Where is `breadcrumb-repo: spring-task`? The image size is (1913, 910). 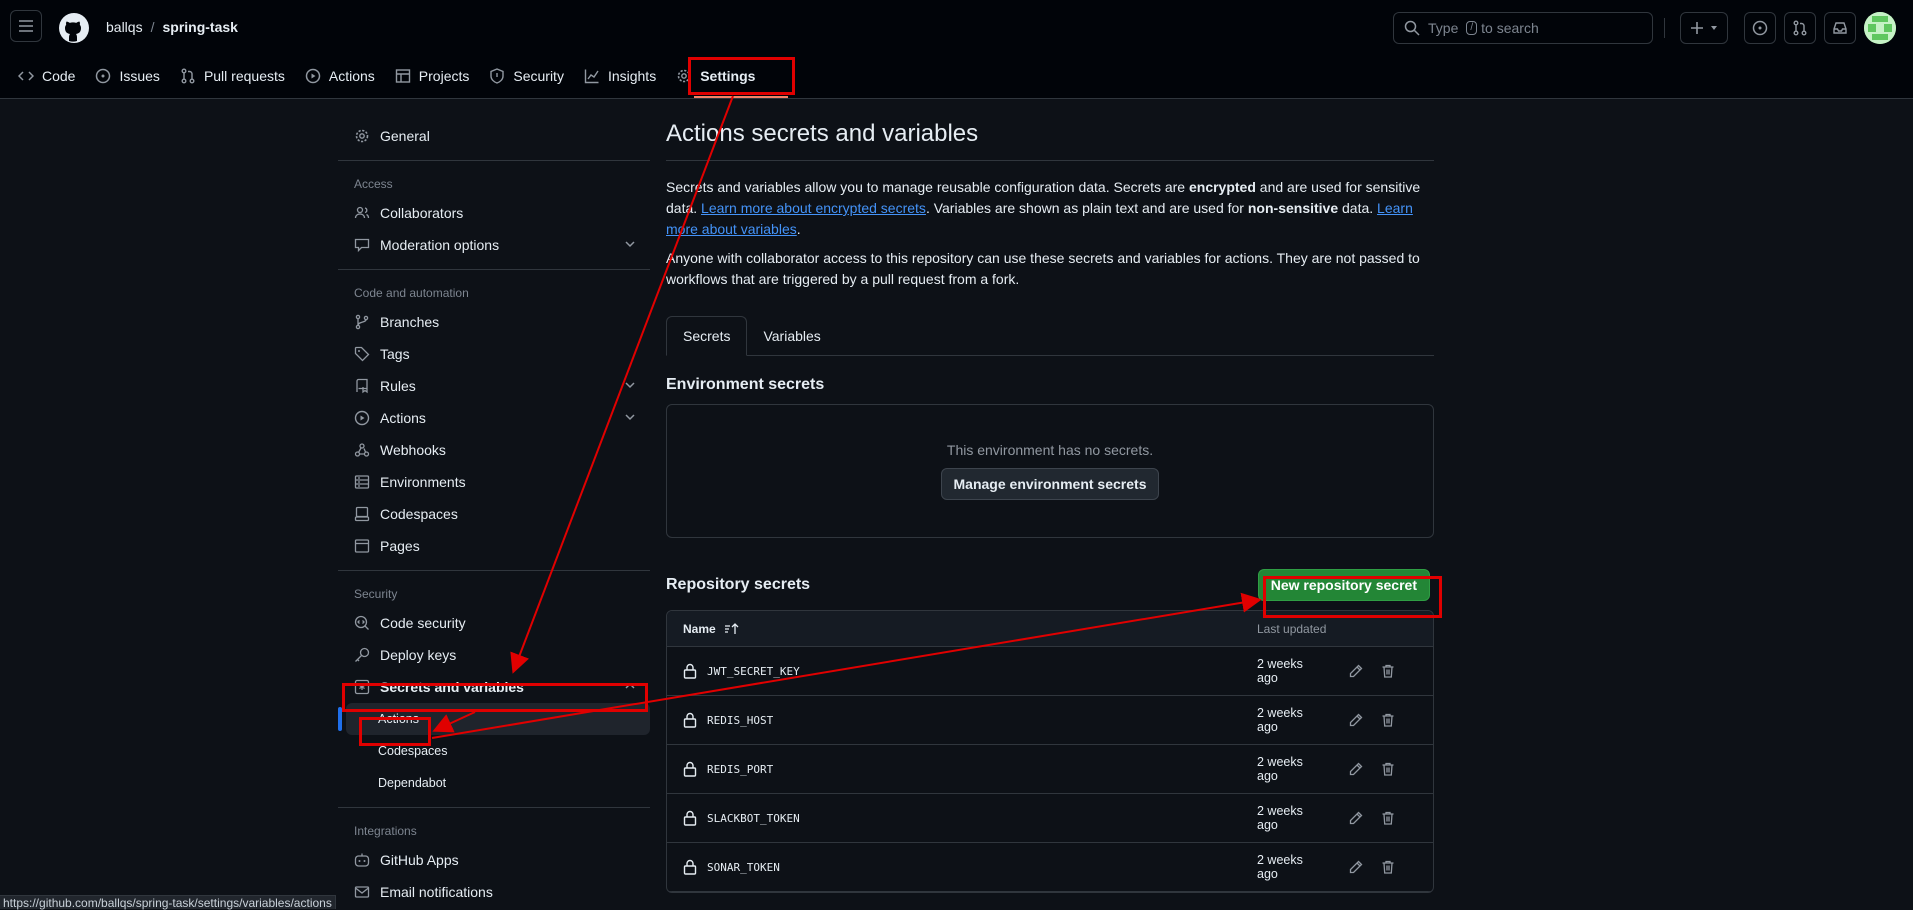 breadcrumb-repo: spring-task is located at coordinates (199, 27).